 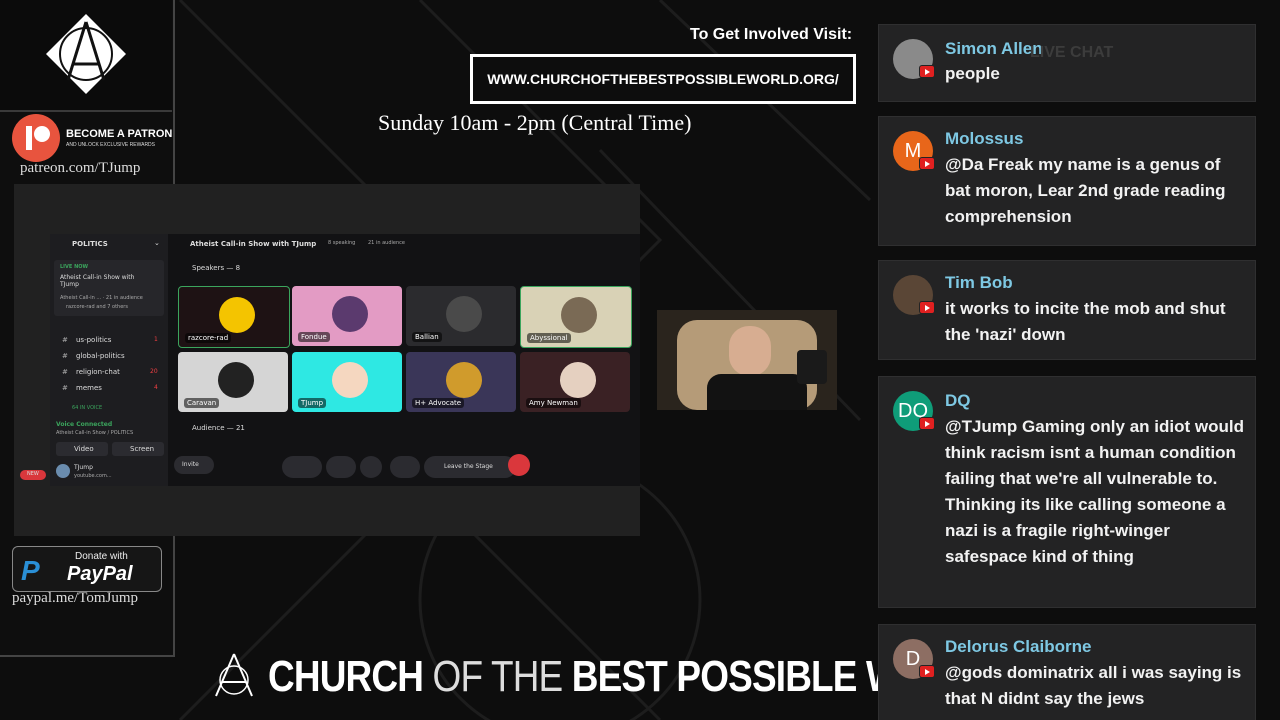 What do you see at coordinates (101, 298) in the screenshot?
I see `event-subtitle: Atheist Call-in ... · 21 in audience` at bounding box center [101, 298].